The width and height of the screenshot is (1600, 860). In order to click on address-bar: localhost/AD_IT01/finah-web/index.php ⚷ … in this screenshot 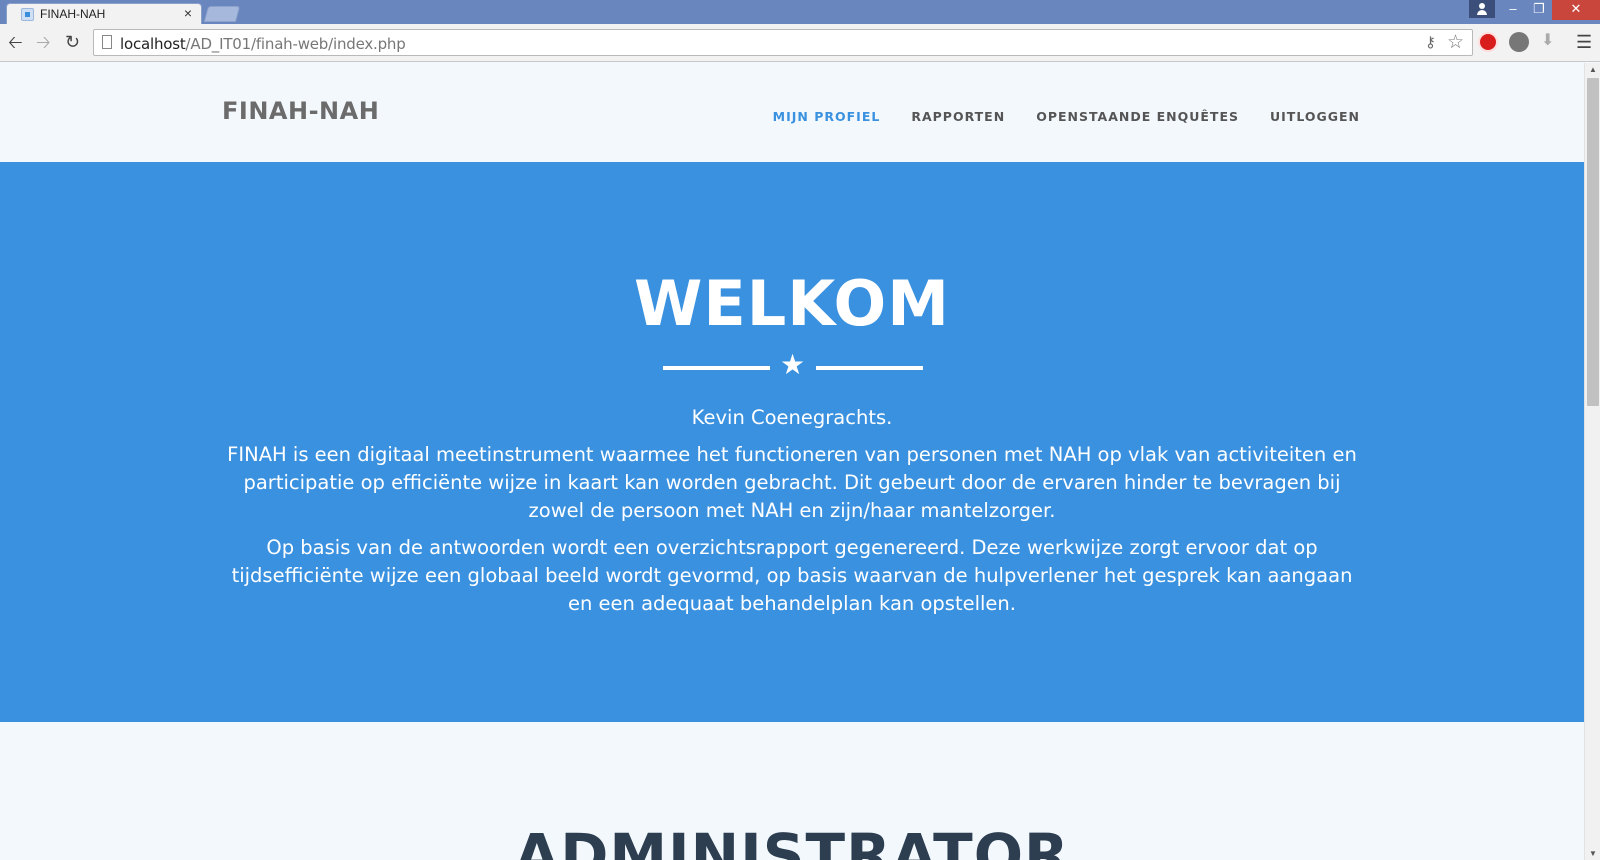, I will do `click(783, 42)`.